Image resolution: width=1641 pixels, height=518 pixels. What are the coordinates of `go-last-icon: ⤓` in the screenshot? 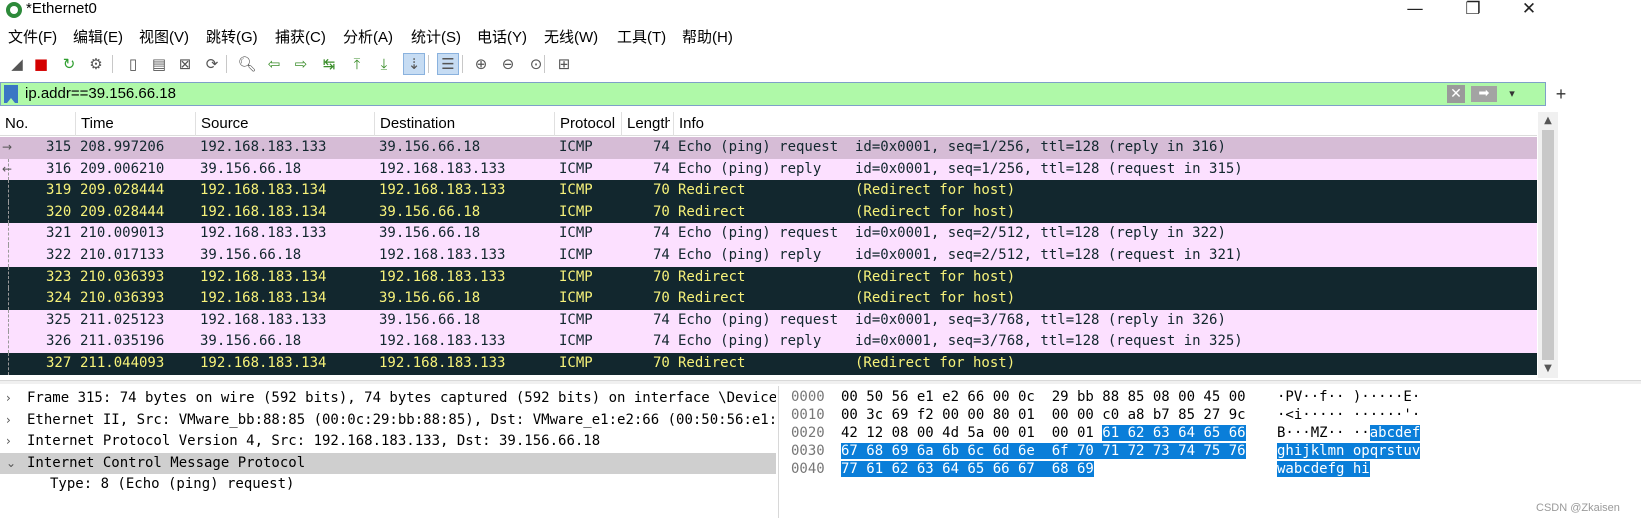 It's located at (384, 64).